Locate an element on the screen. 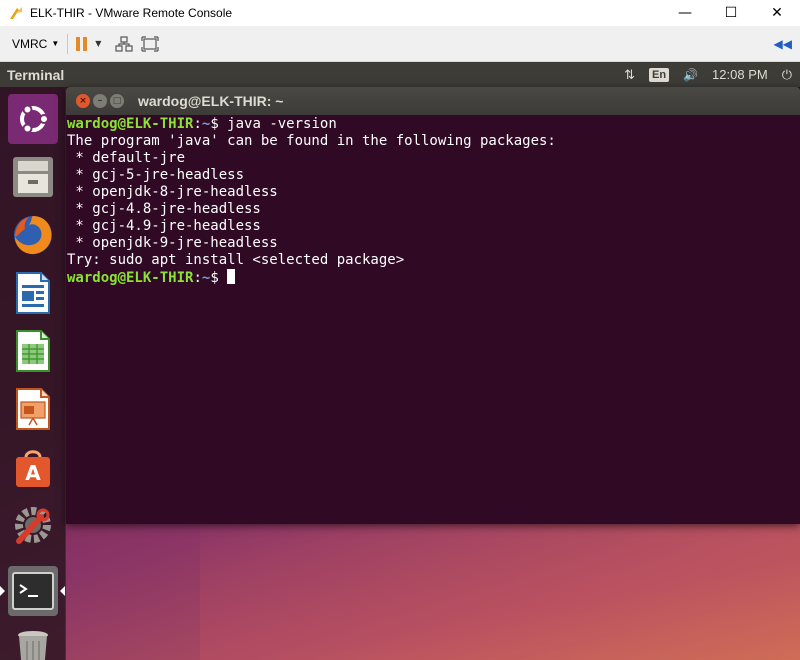 This screenshot has width=800, height=660. launcher-files is located at coordinates (33, 177).